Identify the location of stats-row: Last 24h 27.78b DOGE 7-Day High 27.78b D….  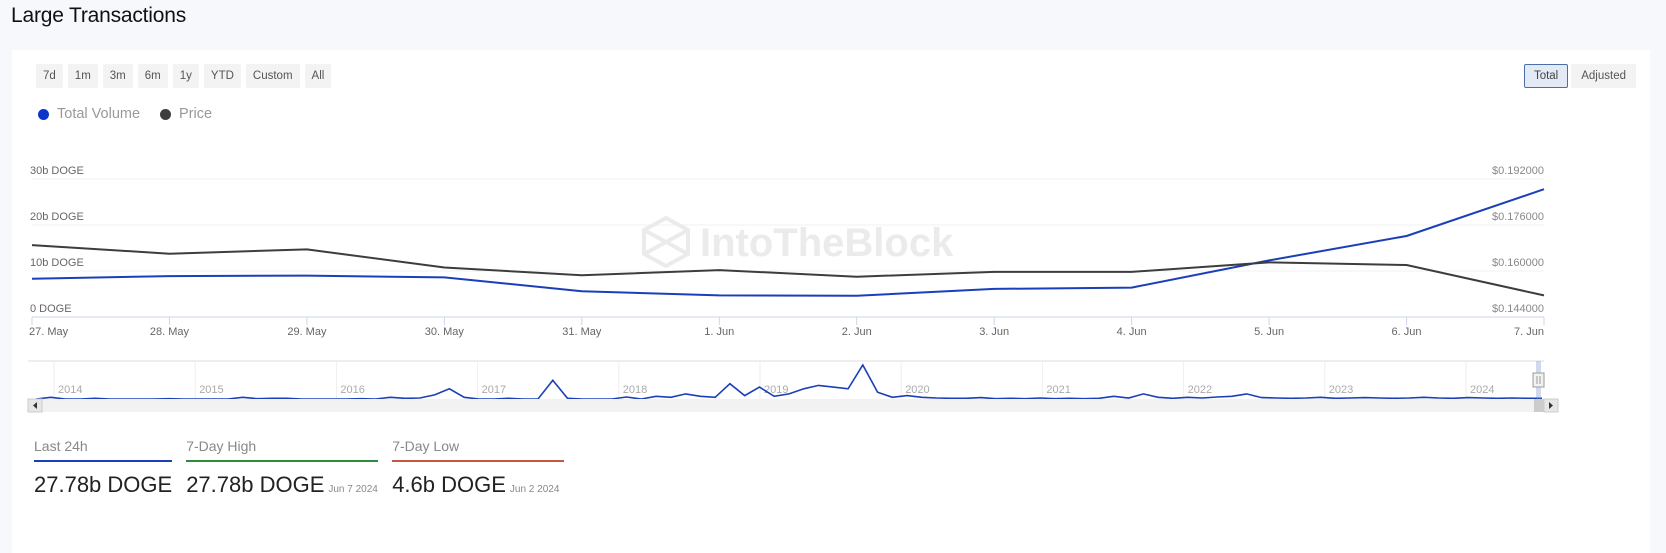
(299, 468).